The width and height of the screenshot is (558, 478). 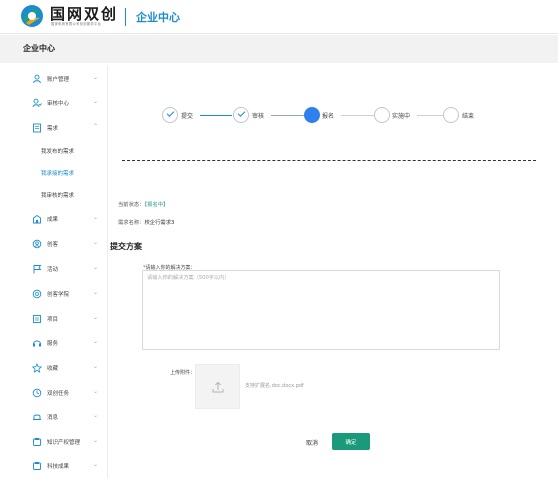 I want to click on sidebar-item-label: 需求, so click(x=53, y=129).